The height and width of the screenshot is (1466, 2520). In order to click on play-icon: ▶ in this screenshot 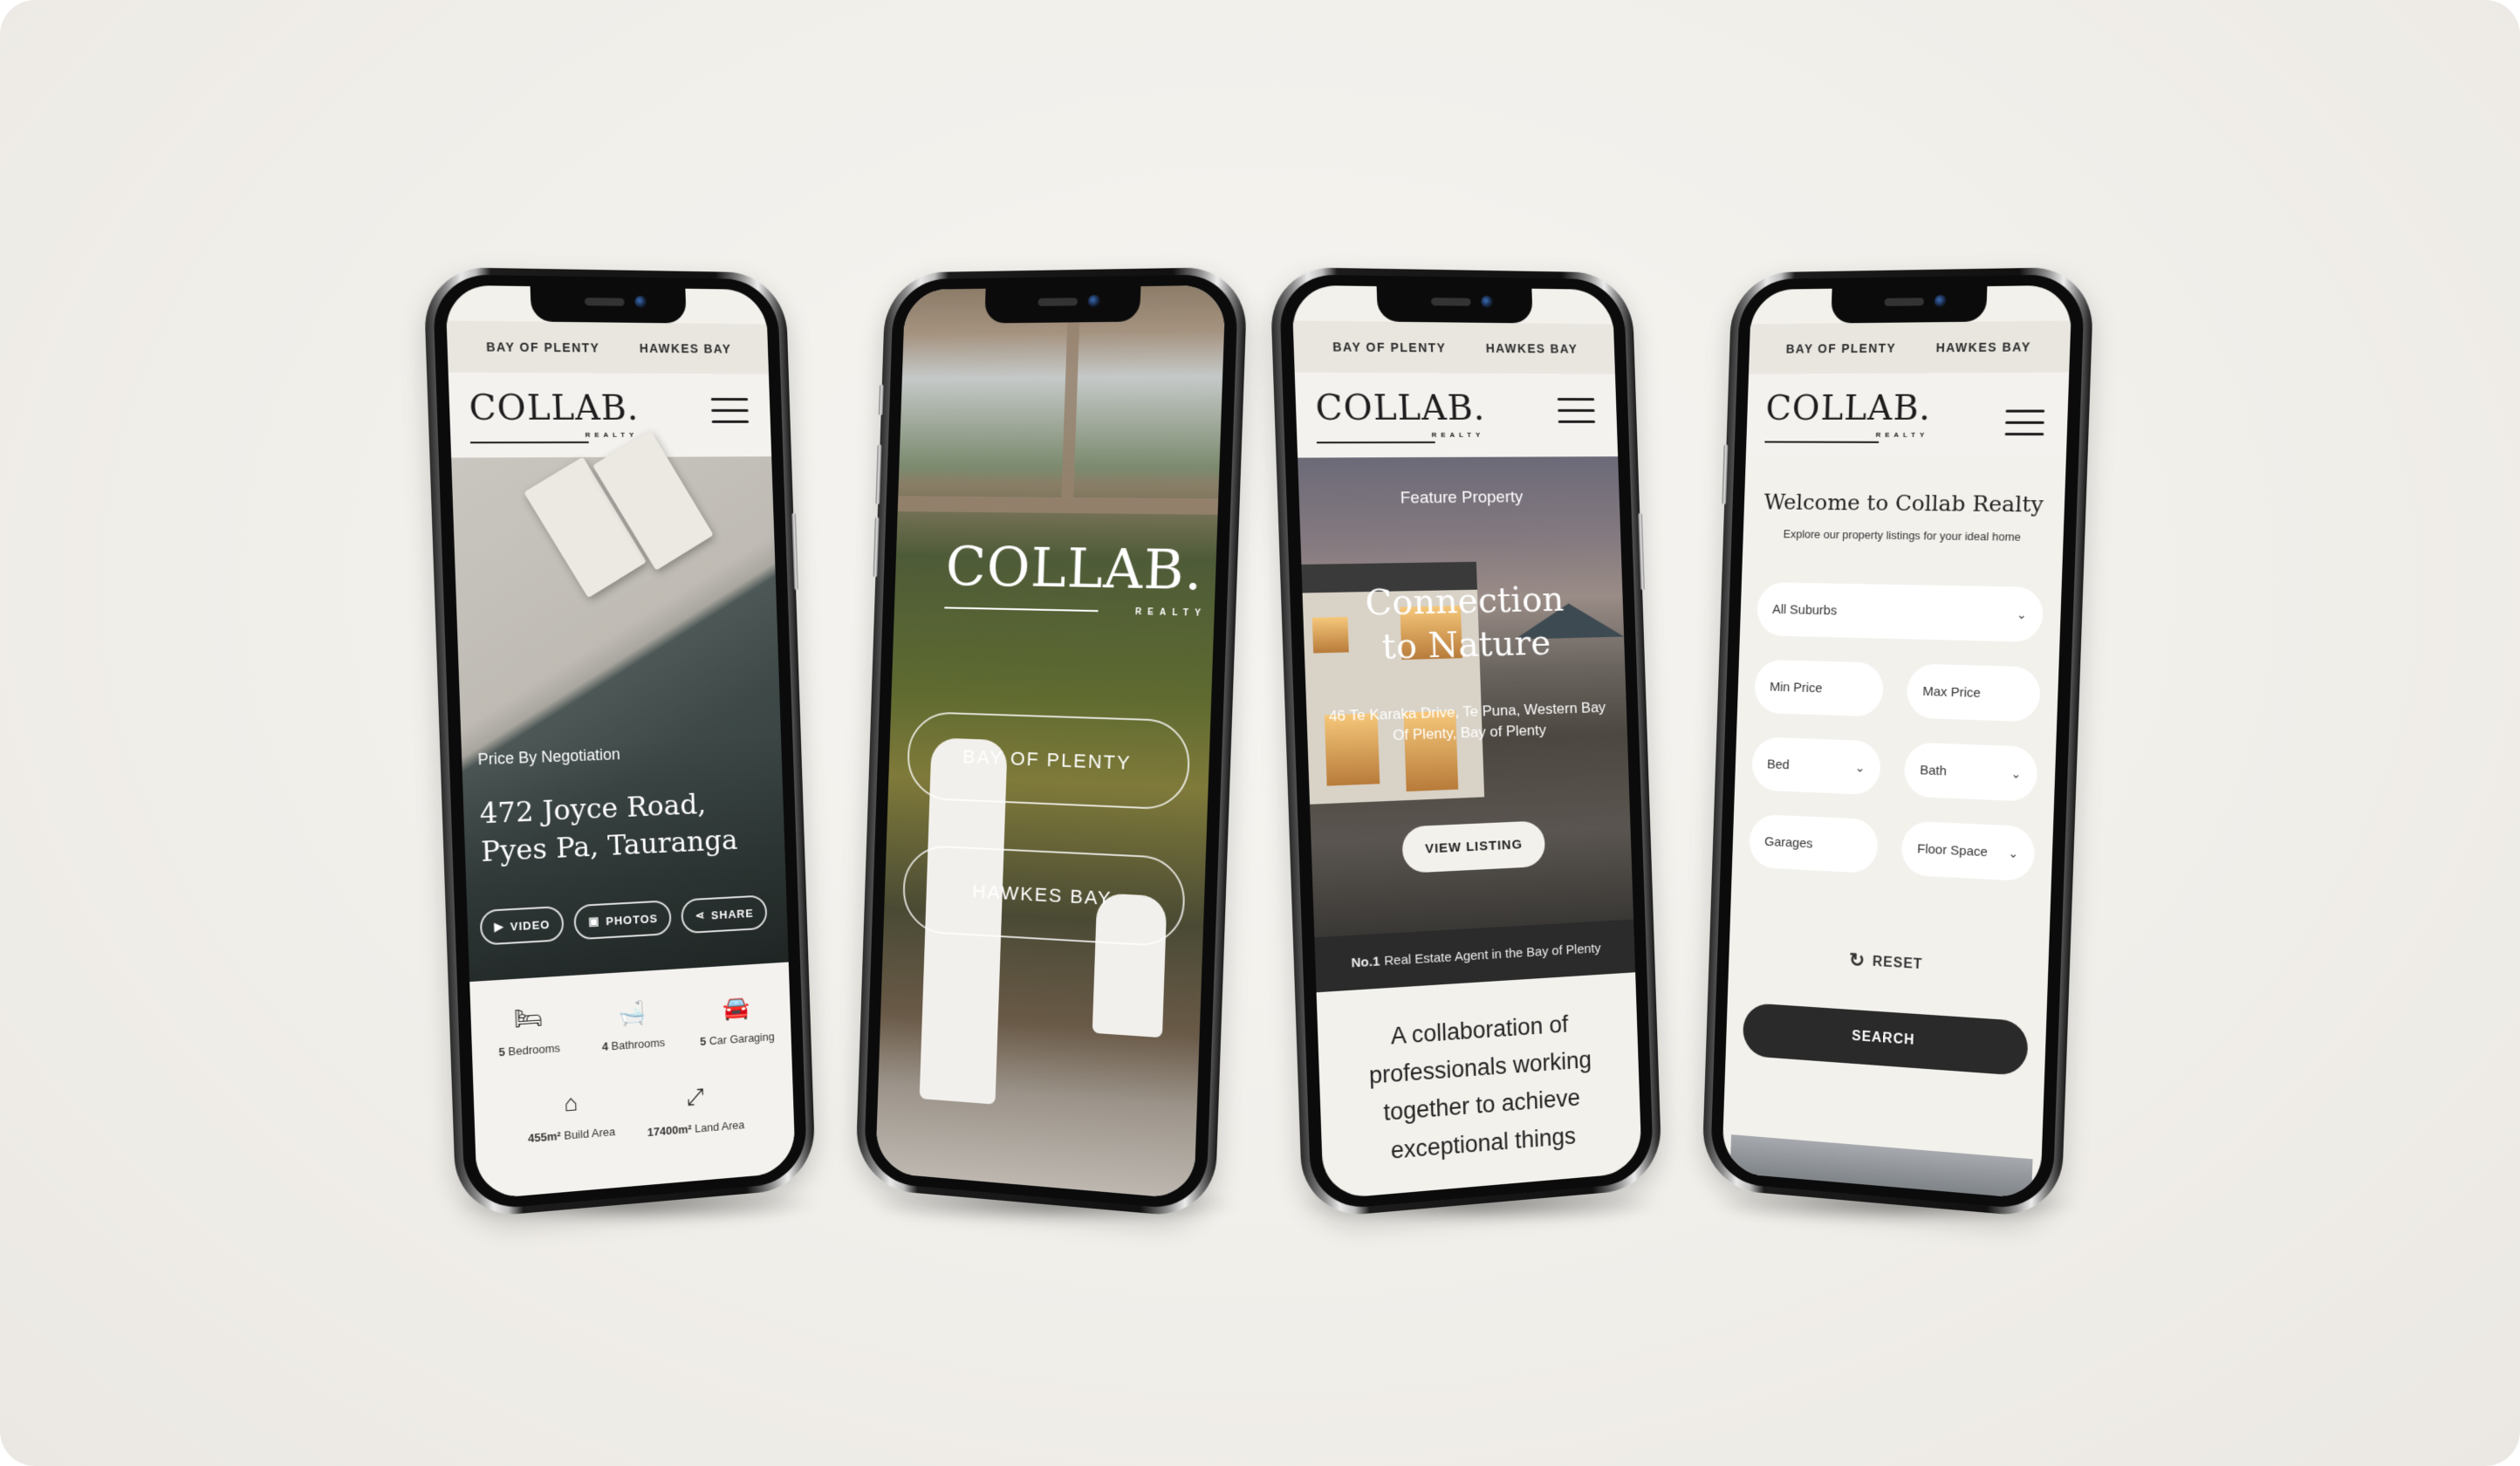, I will do `click(499, 926)`.